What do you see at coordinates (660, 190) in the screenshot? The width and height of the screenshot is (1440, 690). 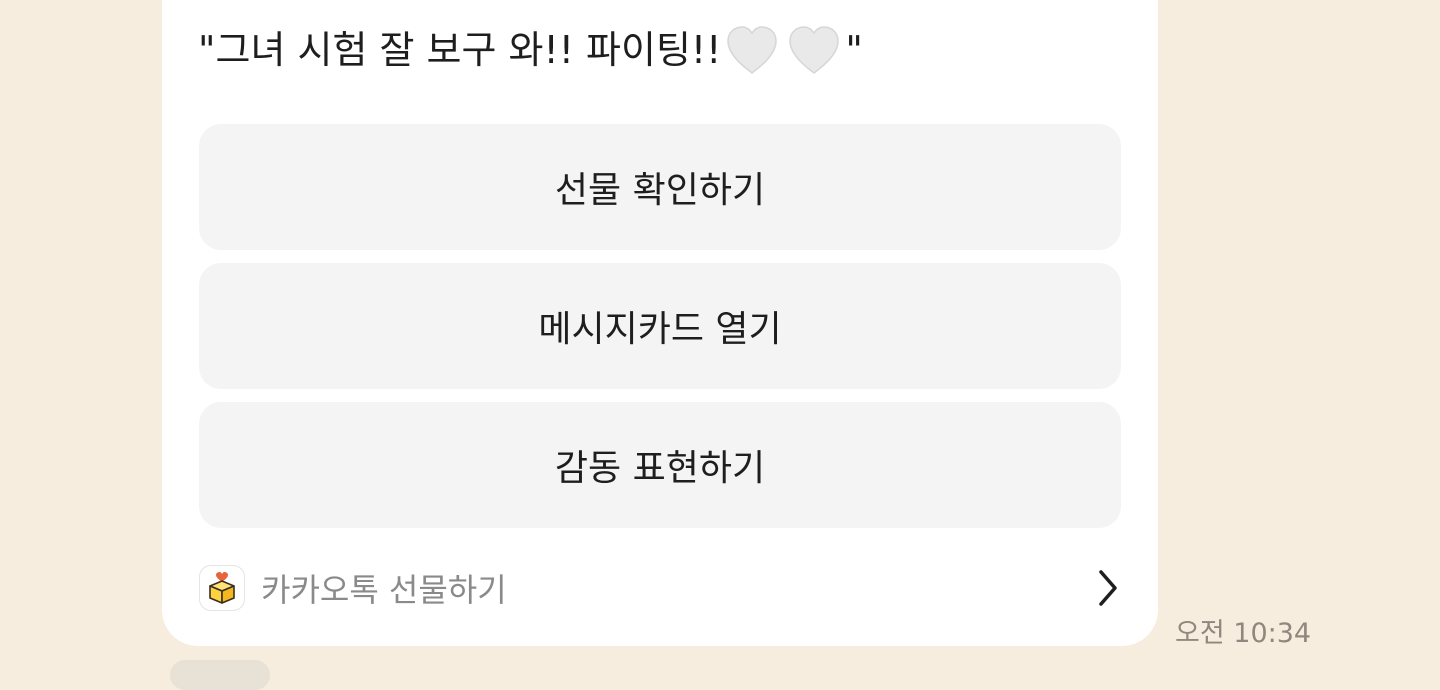 I see `check-gift-label: 선물 확인하기` at bounding box center [660, 190].